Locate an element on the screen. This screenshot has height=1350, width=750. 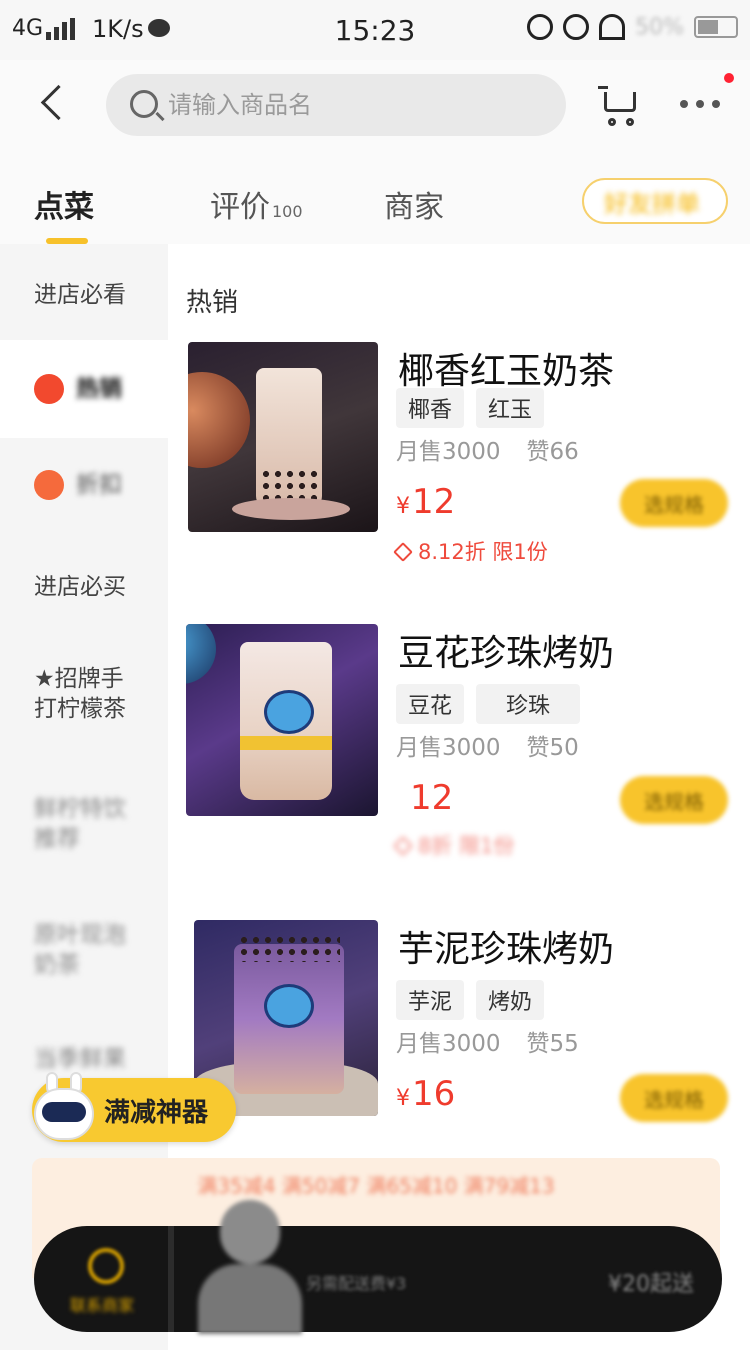
category-item-discount: 折扣 is located at coordinates (84, 488).